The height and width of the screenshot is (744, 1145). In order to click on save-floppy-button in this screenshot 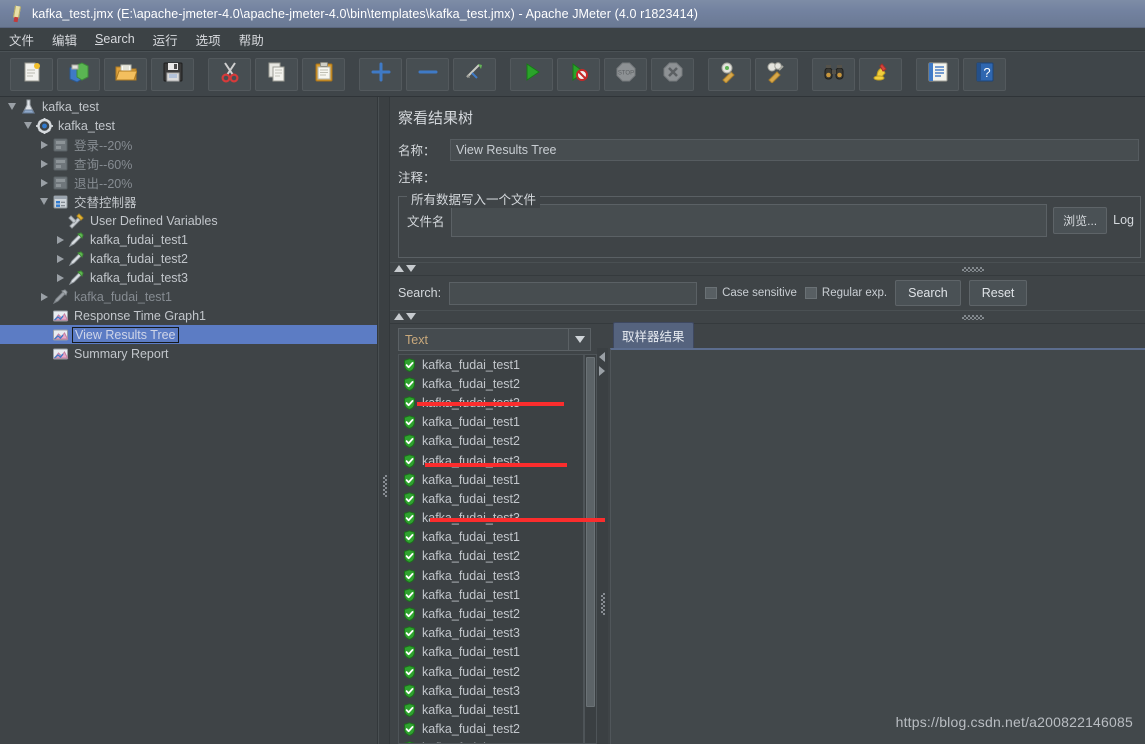, I will do `click(172, 74)`.